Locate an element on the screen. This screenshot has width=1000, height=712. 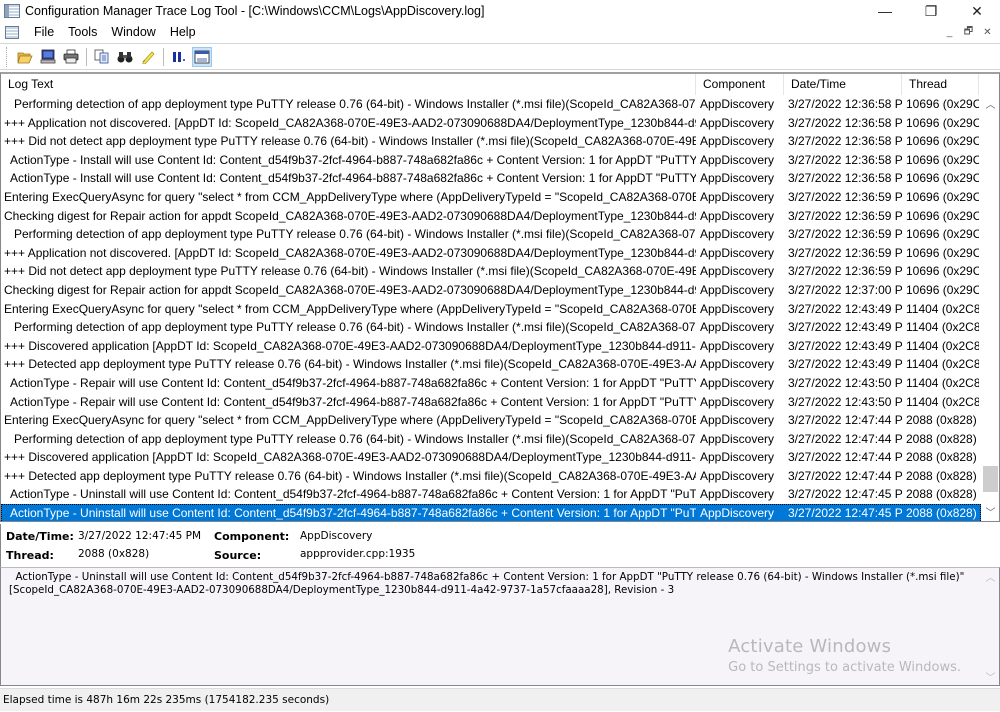
find-button is located at coordinates (125, 57).